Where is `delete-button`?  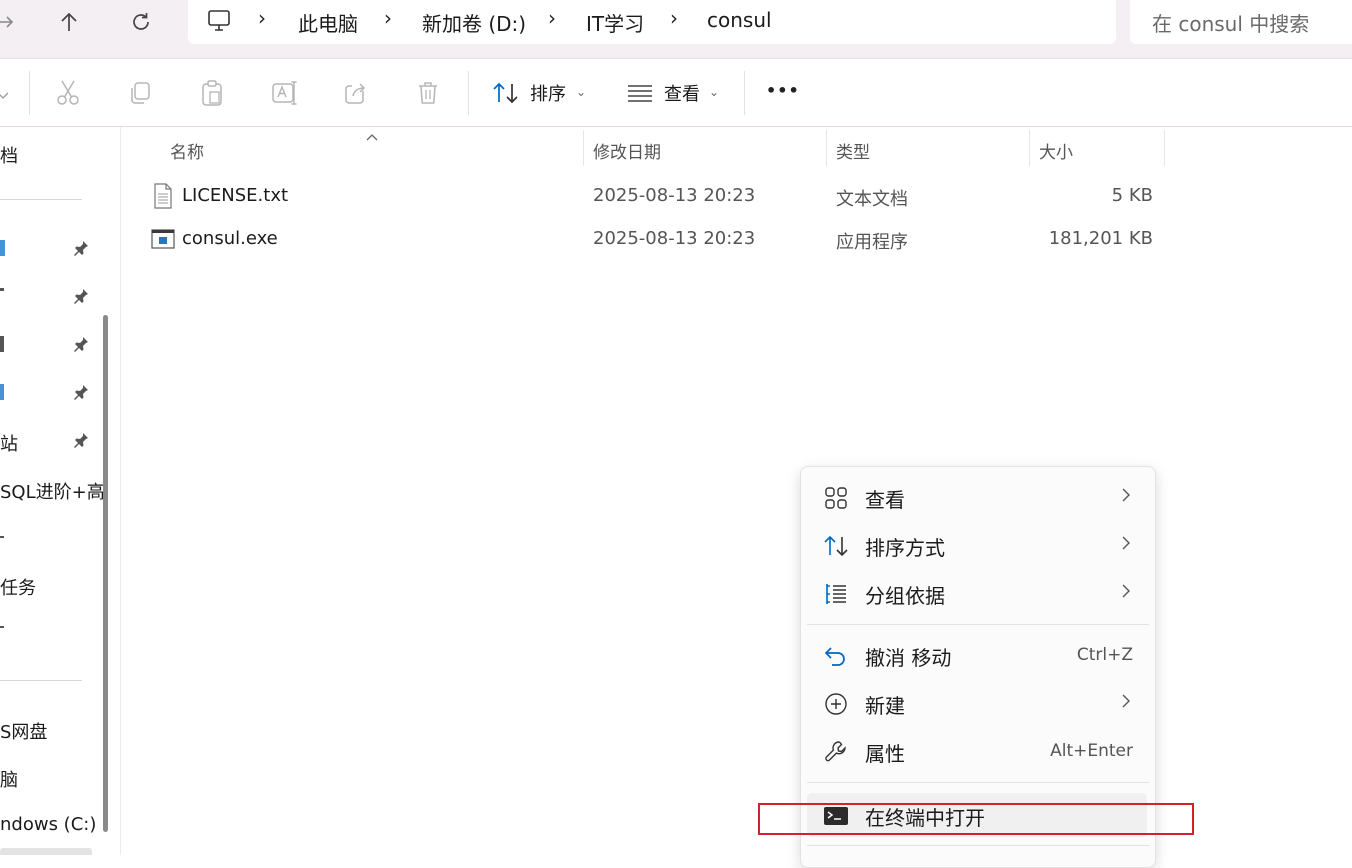
delete-button is located at coordinates (428, 93).